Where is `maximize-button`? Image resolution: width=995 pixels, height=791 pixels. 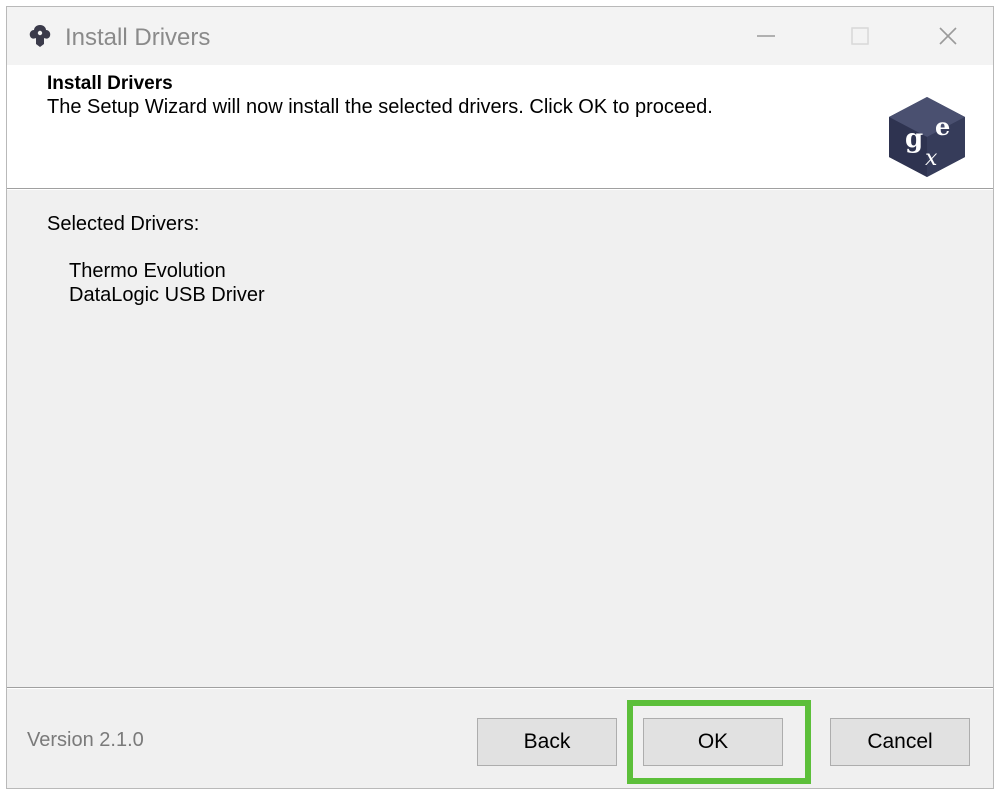
maximize-button is located at coordinates (860, 36).